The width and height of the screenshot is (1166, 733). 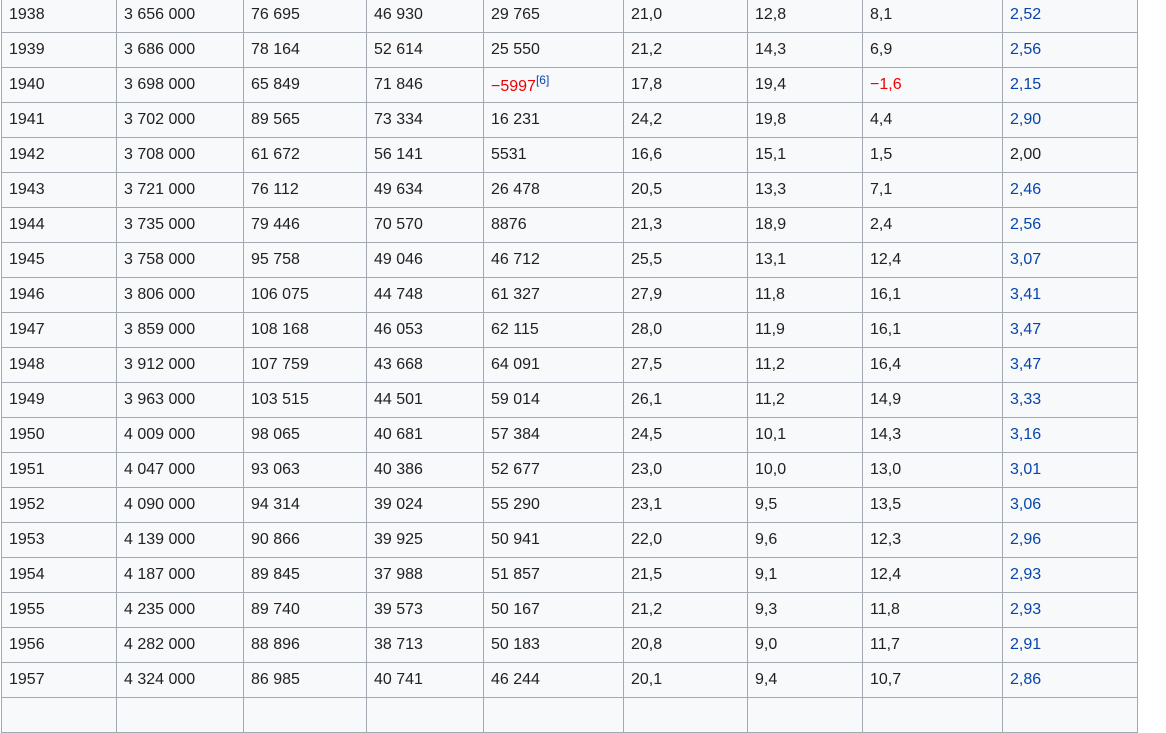 What do you see at coordinates (1070, 190) in the screenshot?
I see `fertility-rate-cell: 2,46` at bounding box center [1070, 190].